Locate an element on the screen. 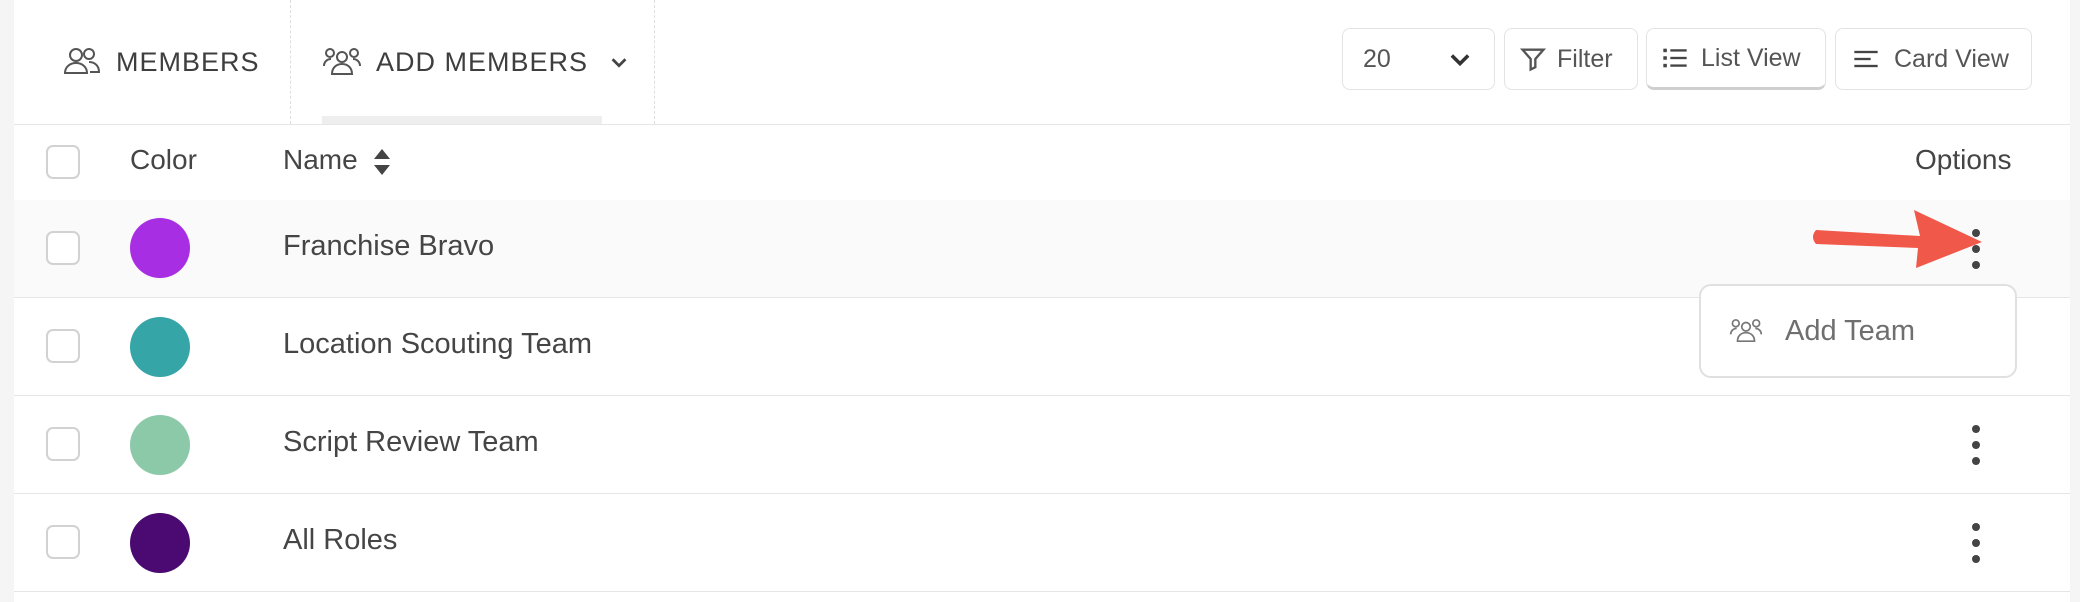 Image resolution: width=2080 pixels, height=602 pixels. per-page-value: 20 is located at coordinates (1377, 58).